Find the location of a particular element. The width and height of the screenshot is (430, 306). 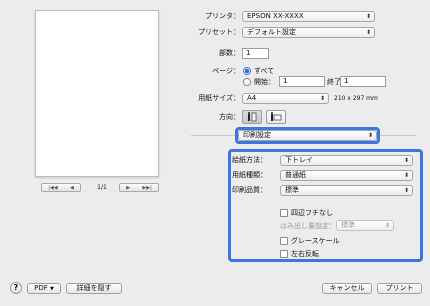

paper-dimensions: 210 x 297 mm is located at coordinates (356, 98).